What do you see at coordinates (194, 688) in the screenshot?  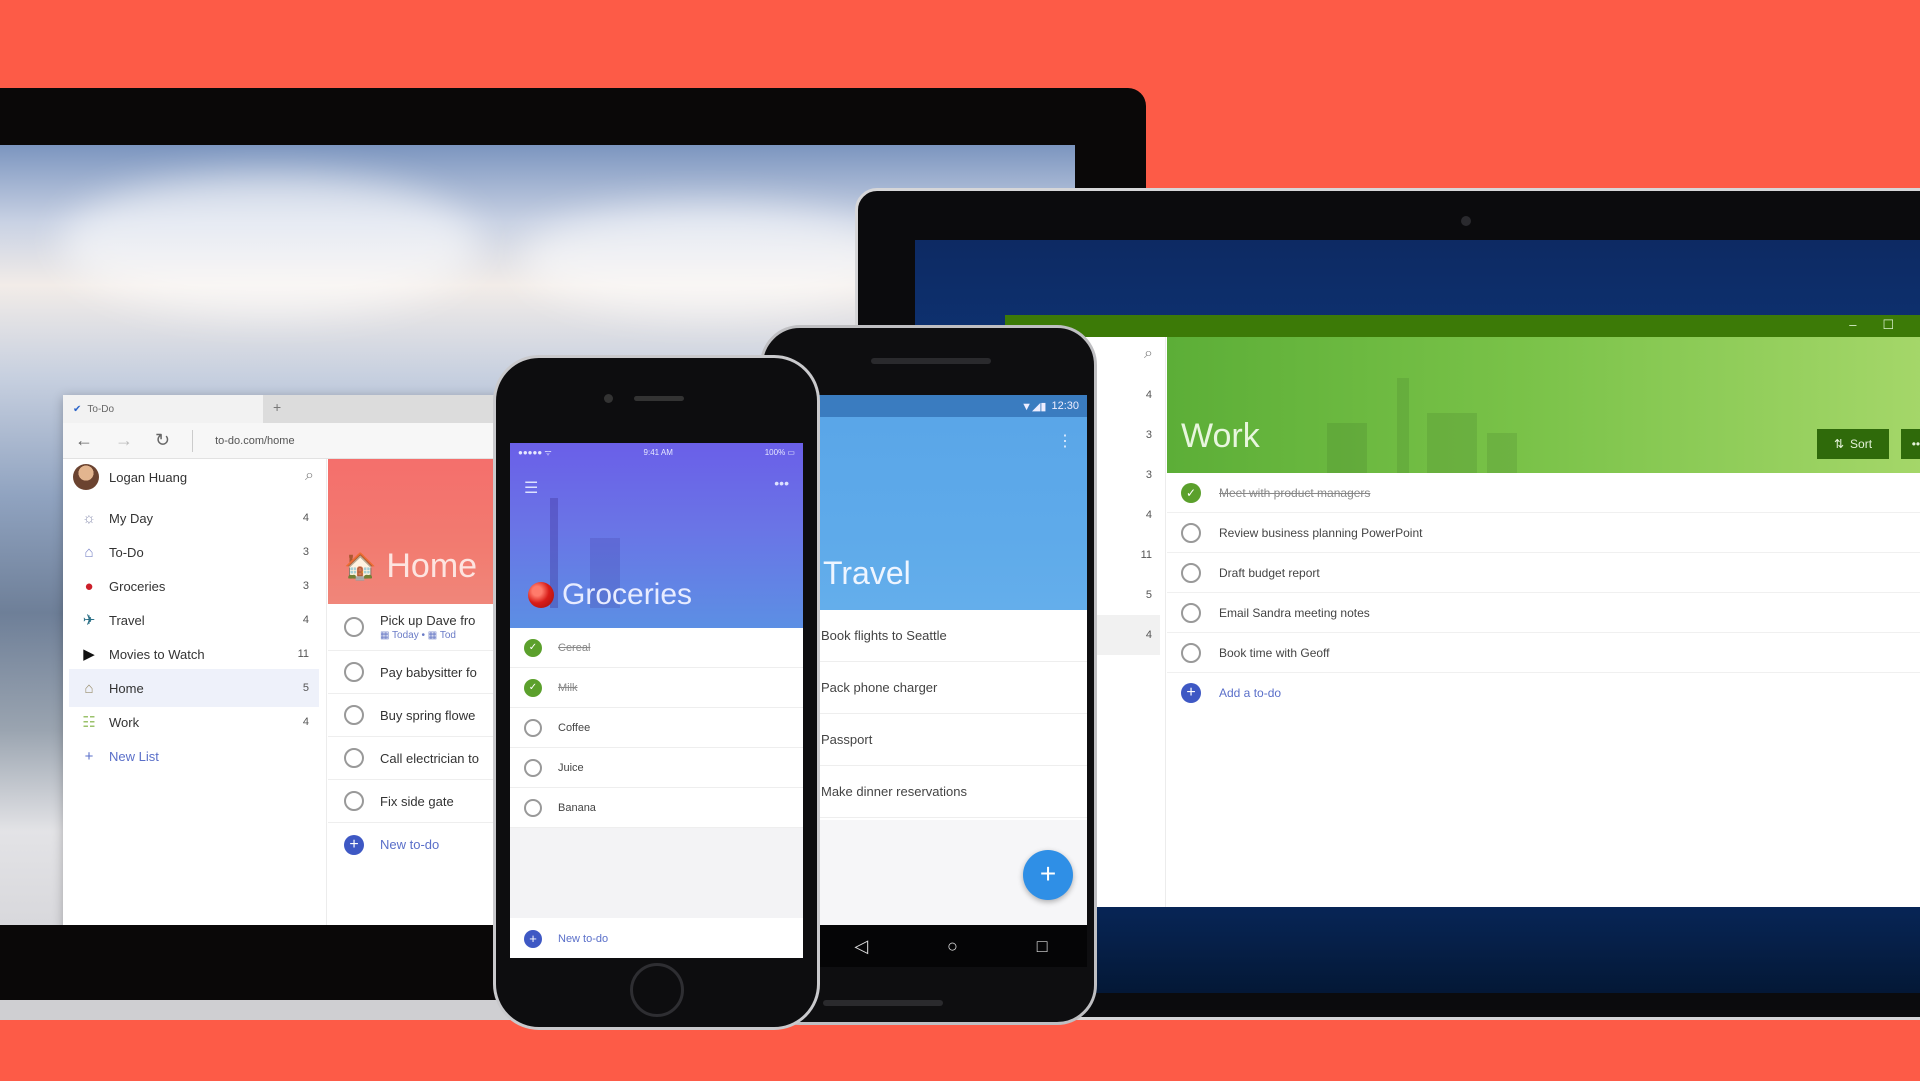 I see `sidebar-item-home: ⌂ Home 5` at bounding box center [194, 688].